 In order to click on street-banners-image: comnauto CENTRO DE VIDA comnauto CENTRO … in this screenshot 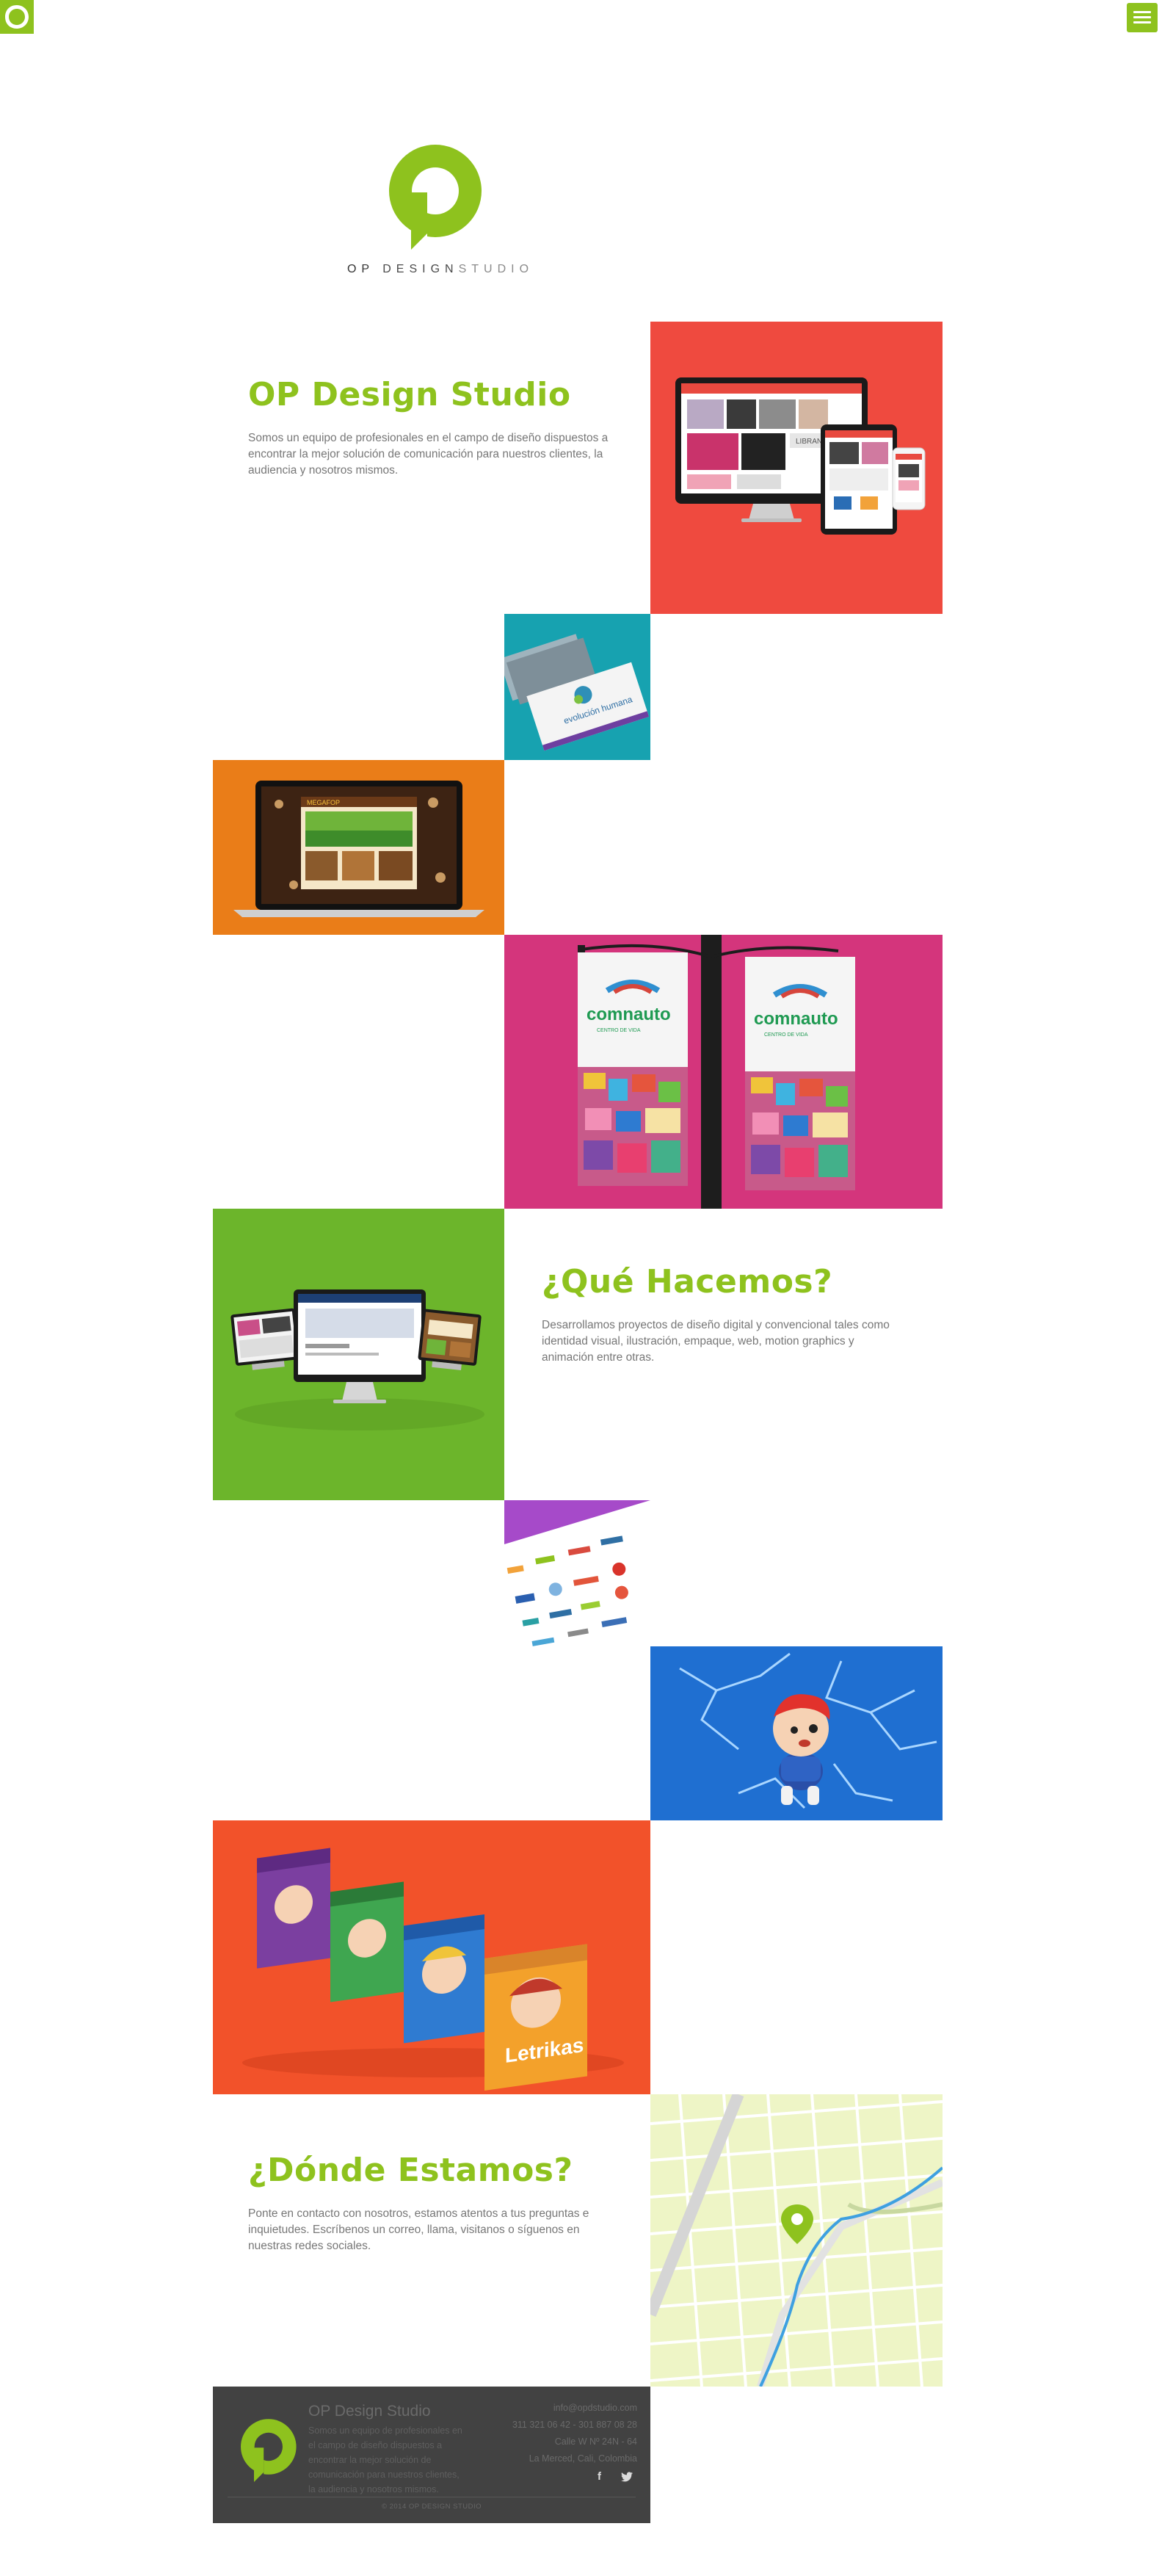, I will do `click(716, 1072)`.